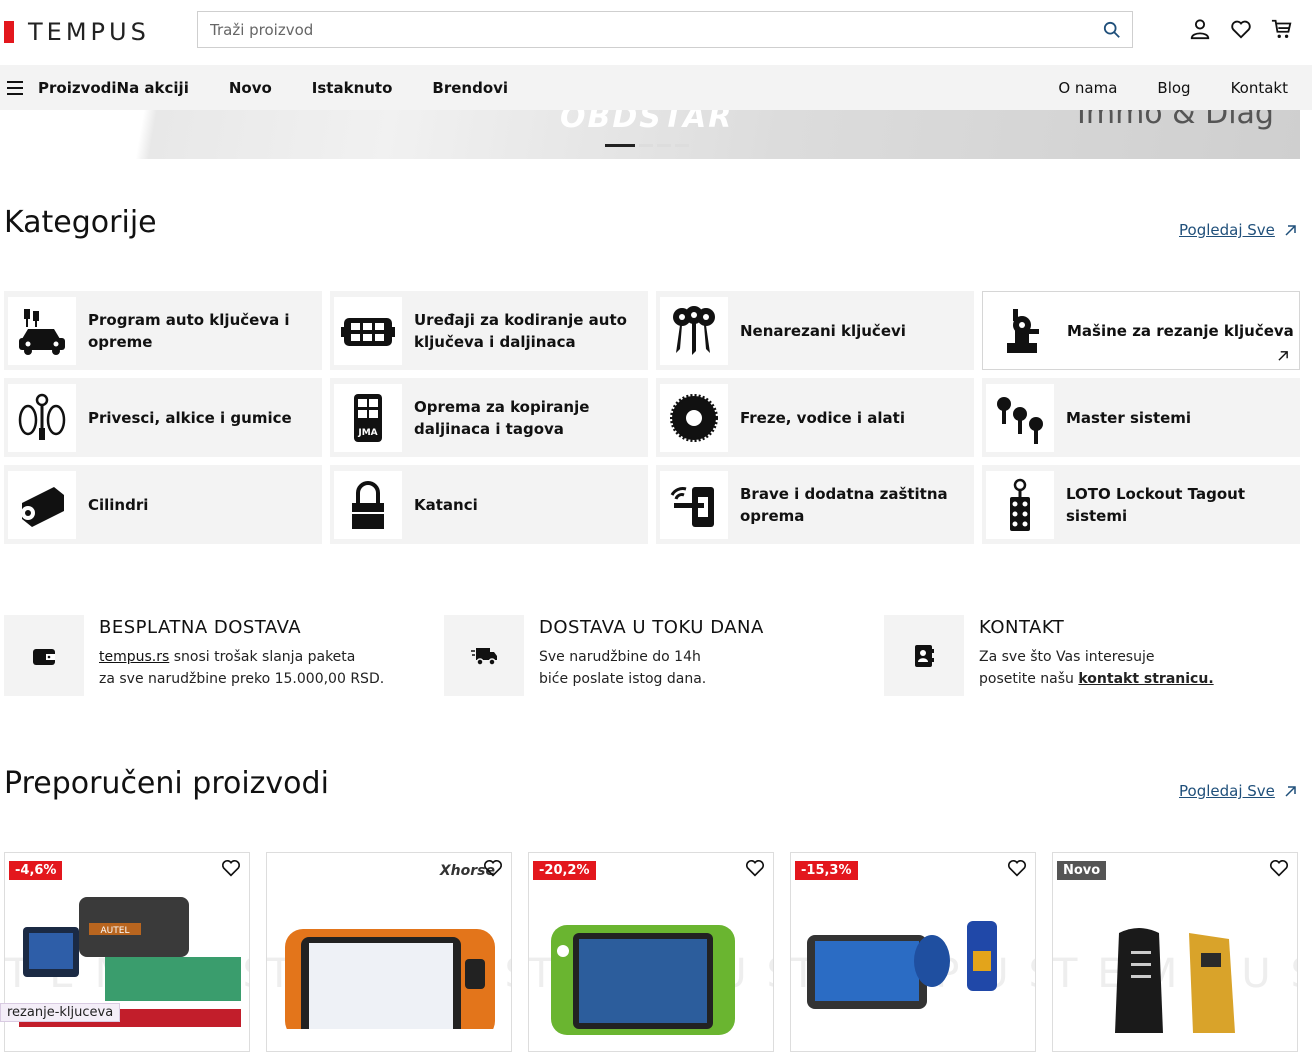 This screenshot has height=1052, width=1312. I want to click on products-menu-label: Proizvodi, so click(77, 87).